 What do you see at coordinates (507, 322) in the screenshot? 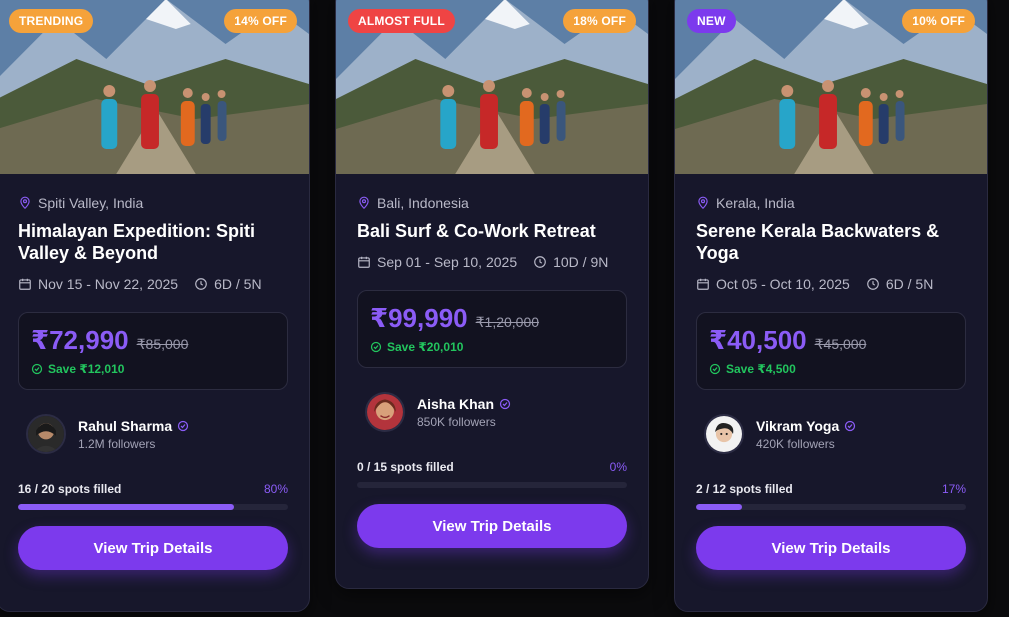
I see `original-price: ₹1,20,000` at bounding box center [507, 322].